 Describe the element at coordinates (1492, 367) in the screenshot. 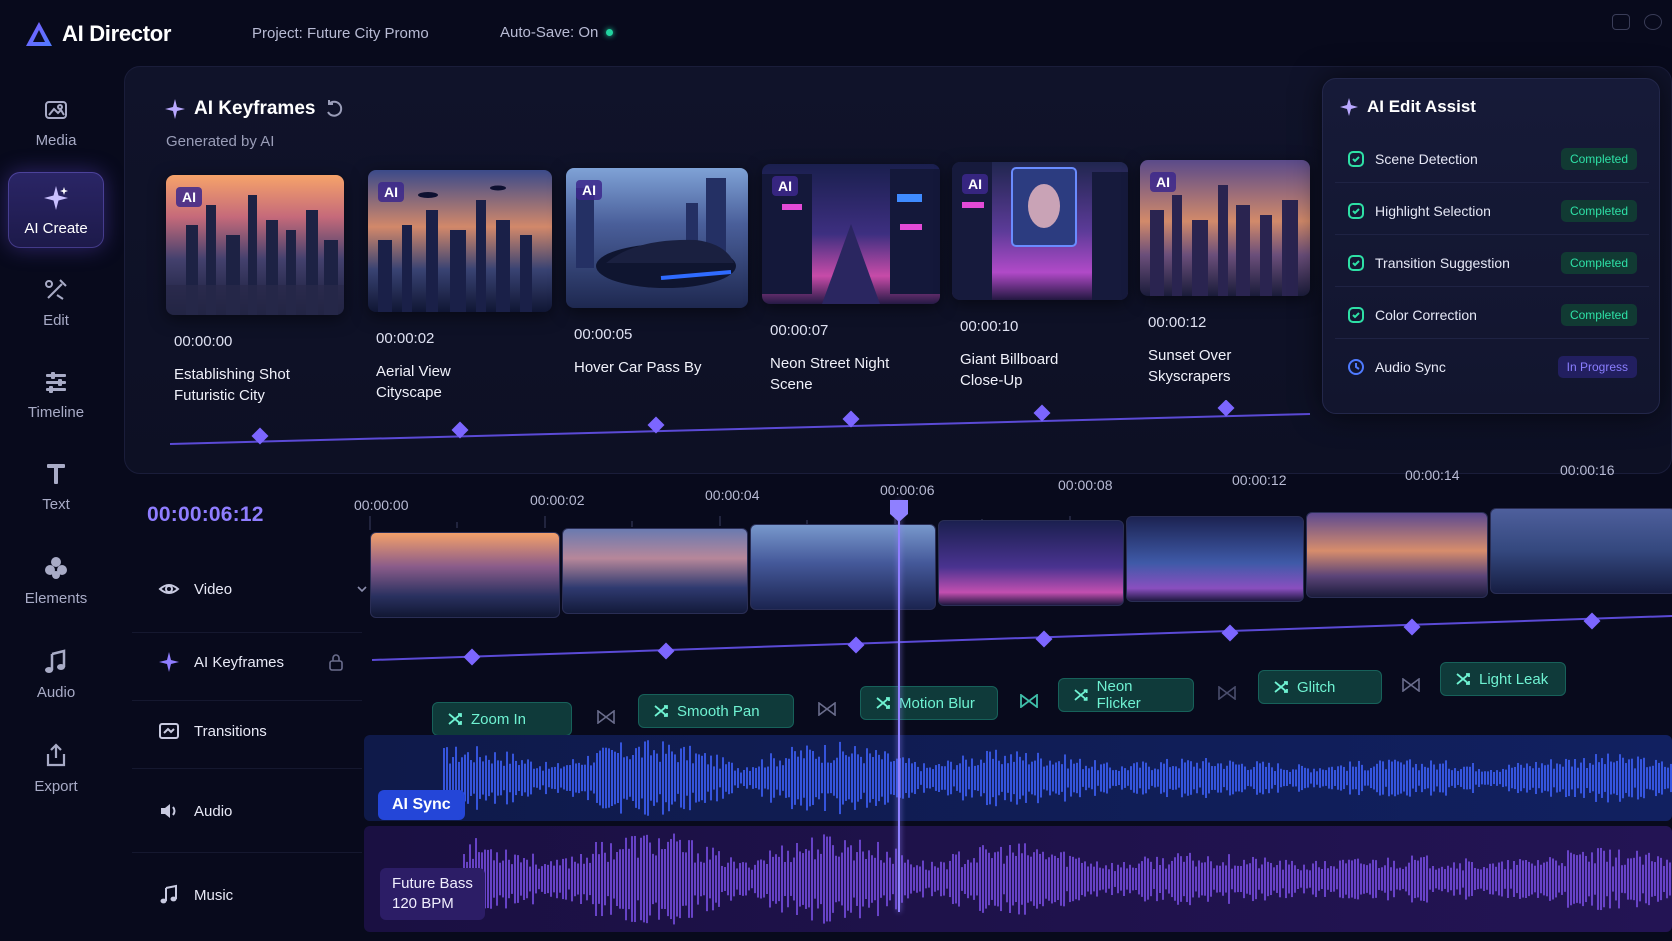

I see `assist-row-audio-sync: Audio Sync In Progress` at that location.